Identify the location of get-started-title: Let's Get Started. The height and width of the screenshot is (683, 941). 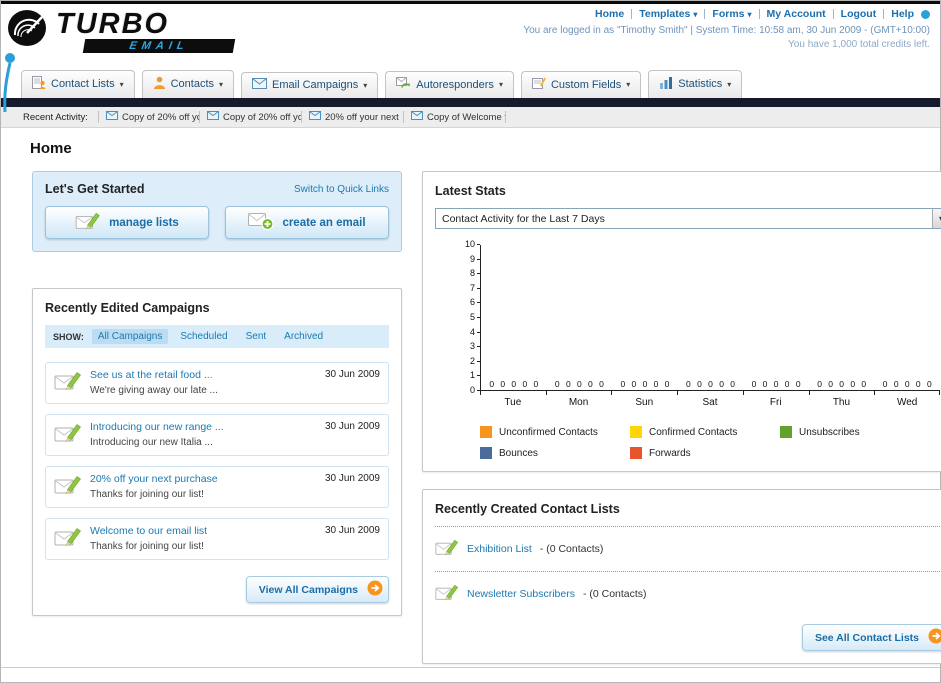
(95, 189).